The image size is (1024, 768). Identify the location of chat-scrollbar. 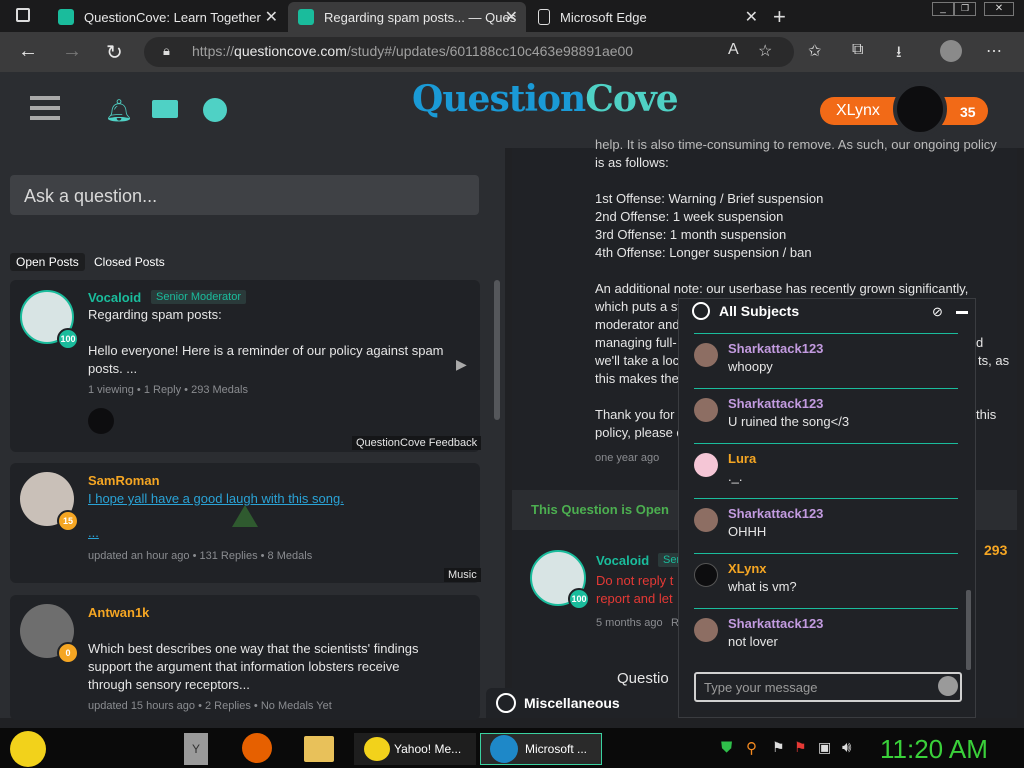
(968, 630).